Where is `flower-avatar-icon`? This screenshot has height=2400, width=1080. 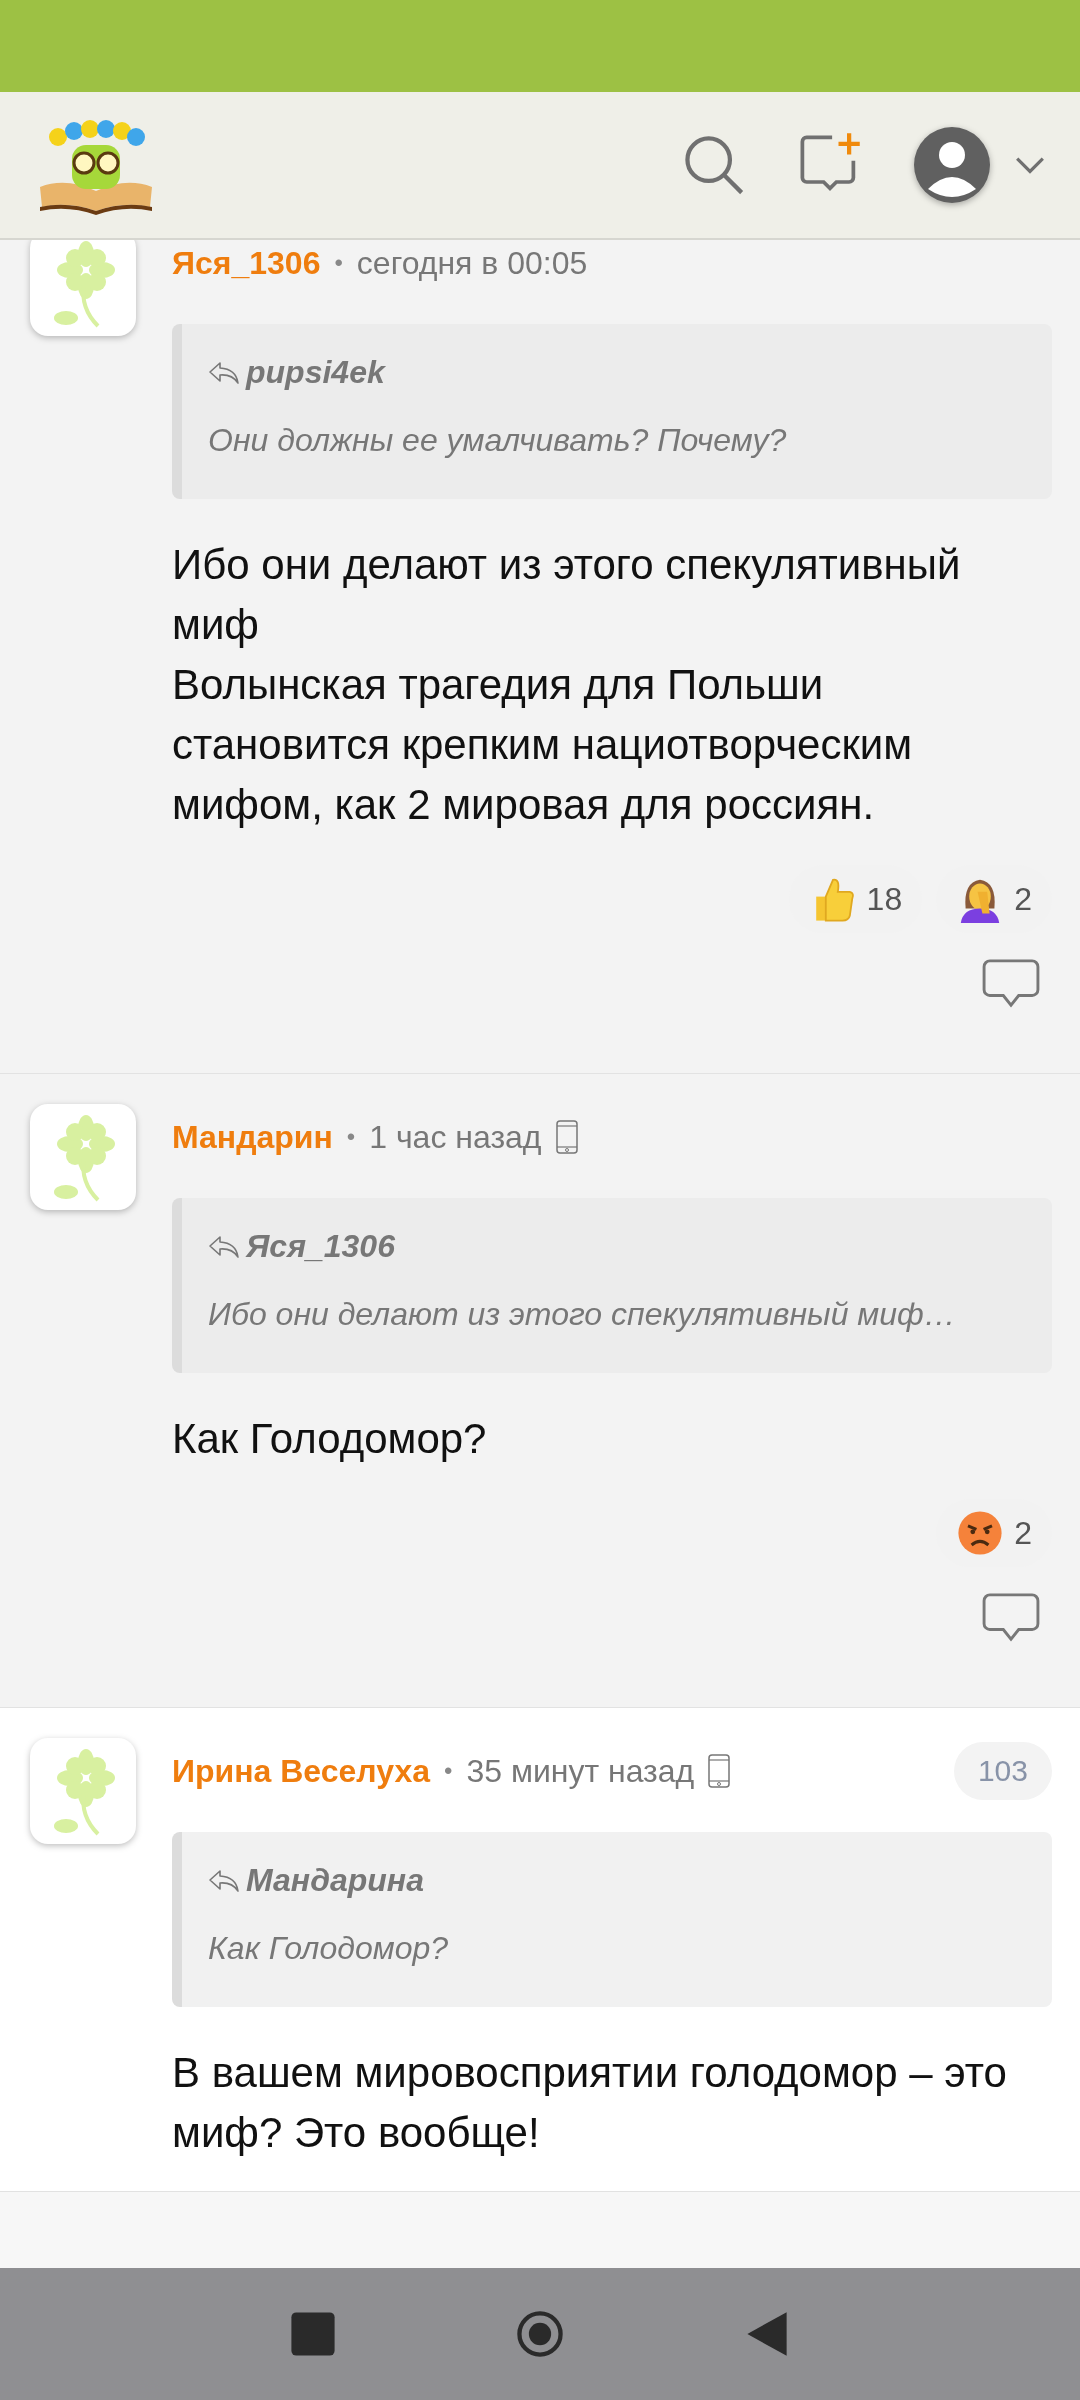 flower-avatar-icon is located at coordinates (83, 1157).